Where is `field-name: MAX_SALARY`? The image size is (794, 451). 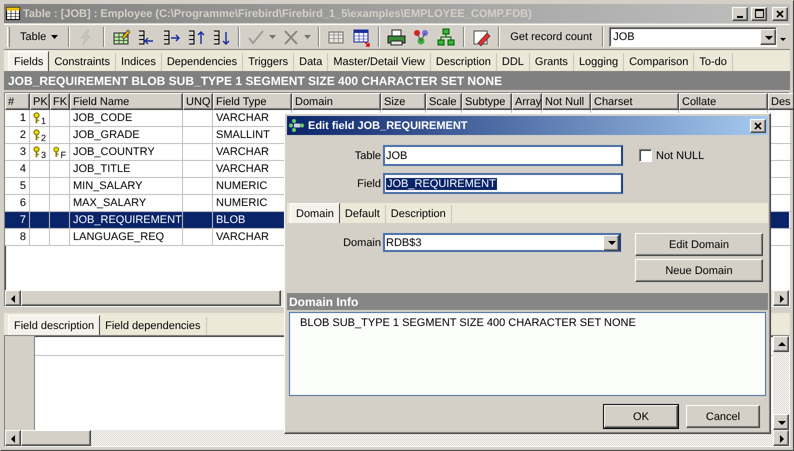
field-name: MAX_SALARY is located at coordinates (109, 203).